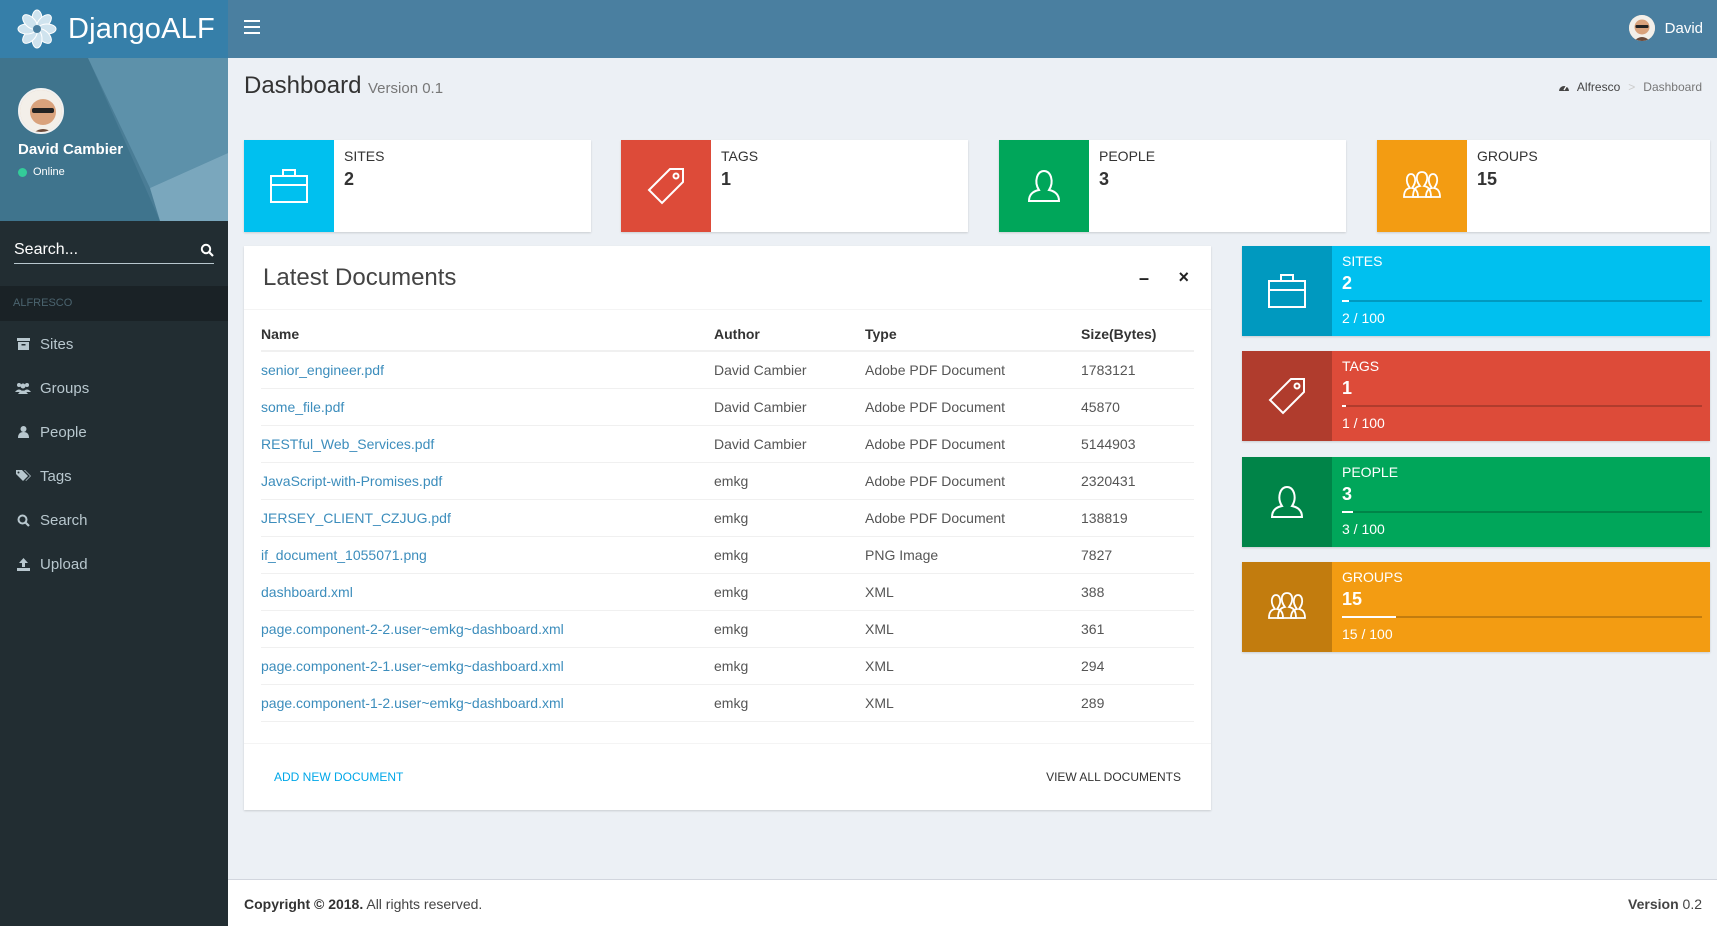 This screenshot has height=926, width=1717. I want to click on column-header-size: Size(Bytes), so click(1137, 334).